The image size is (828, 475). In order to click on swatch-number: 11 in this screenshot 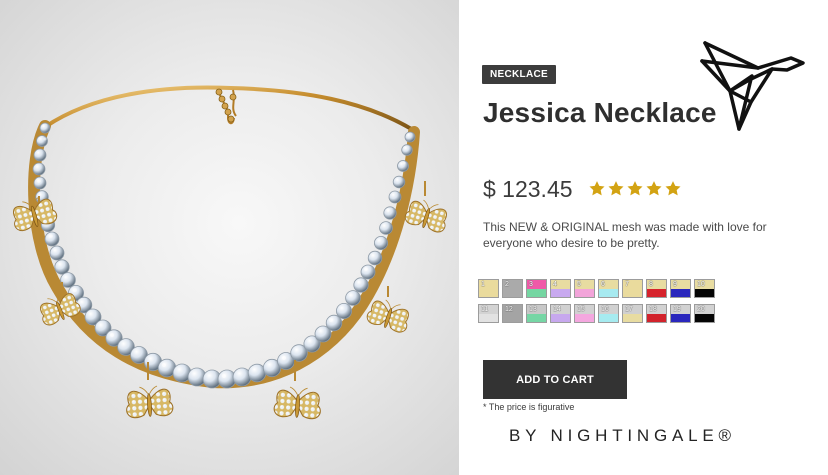, I will do `click(485, 309)`.